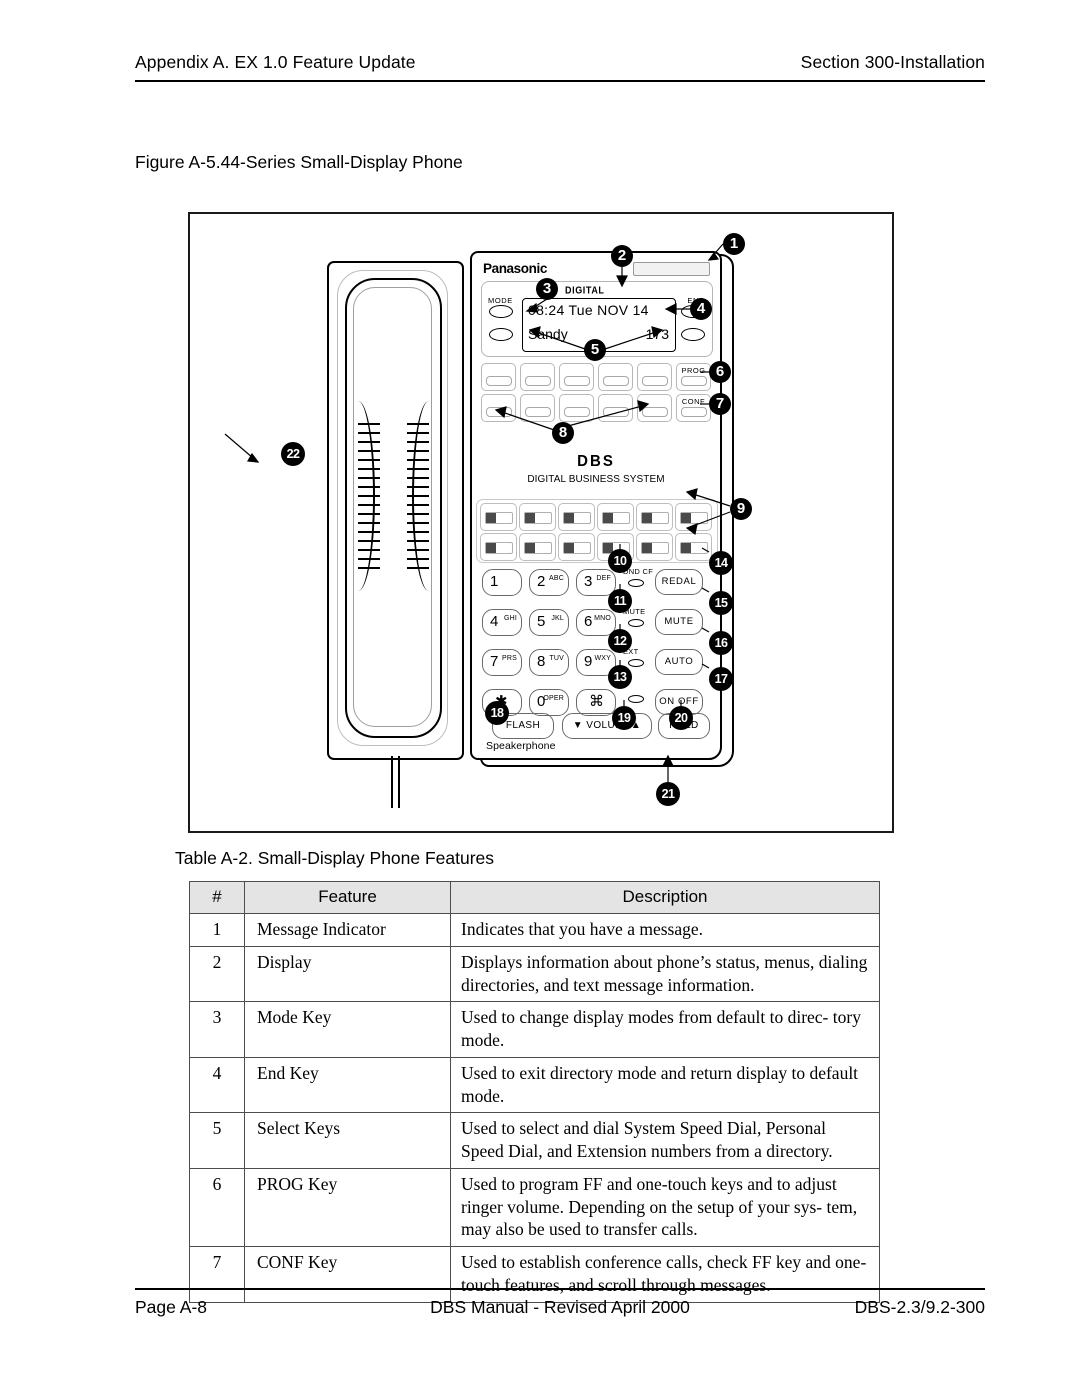 The width and height of the screenshot is (1080, 1397). I want to click on callout-12: 12, so click(620, 641).